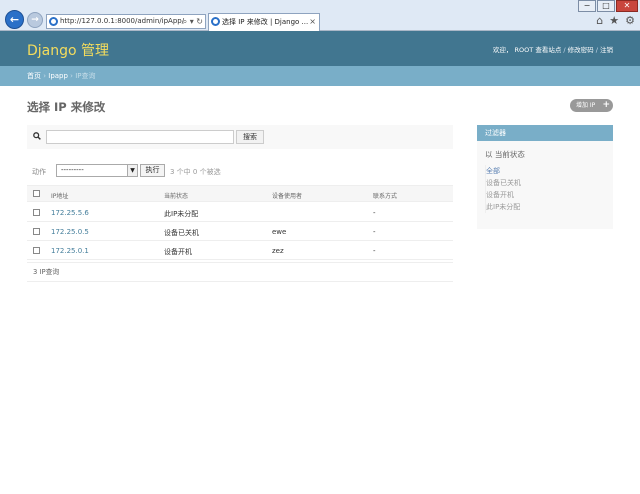  I want to click on maximize-button: □, so click(606, 6).